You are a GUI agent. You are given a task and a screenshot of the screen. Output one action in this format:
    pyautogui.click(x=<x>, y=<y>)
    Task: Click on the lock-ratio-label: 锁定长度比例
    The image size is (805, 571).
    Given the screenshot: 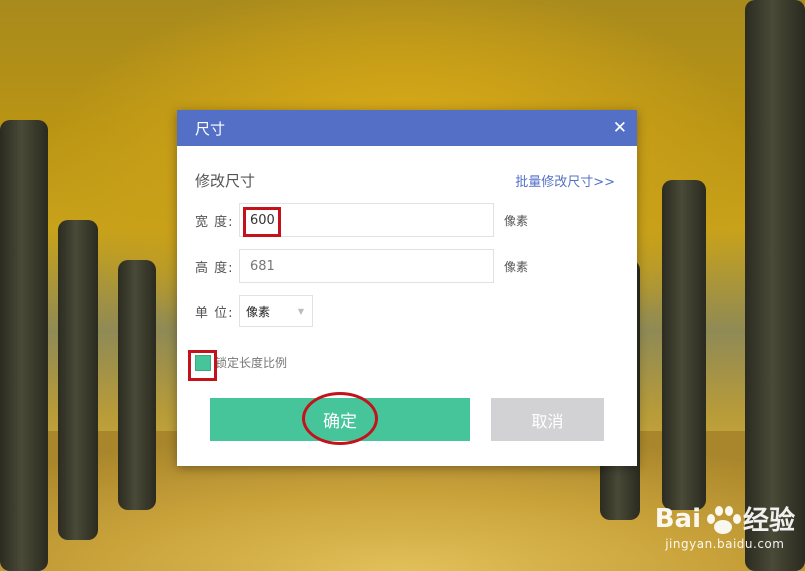 What is the action you would take?
    pyautogui.click(x=251, y=363)
    